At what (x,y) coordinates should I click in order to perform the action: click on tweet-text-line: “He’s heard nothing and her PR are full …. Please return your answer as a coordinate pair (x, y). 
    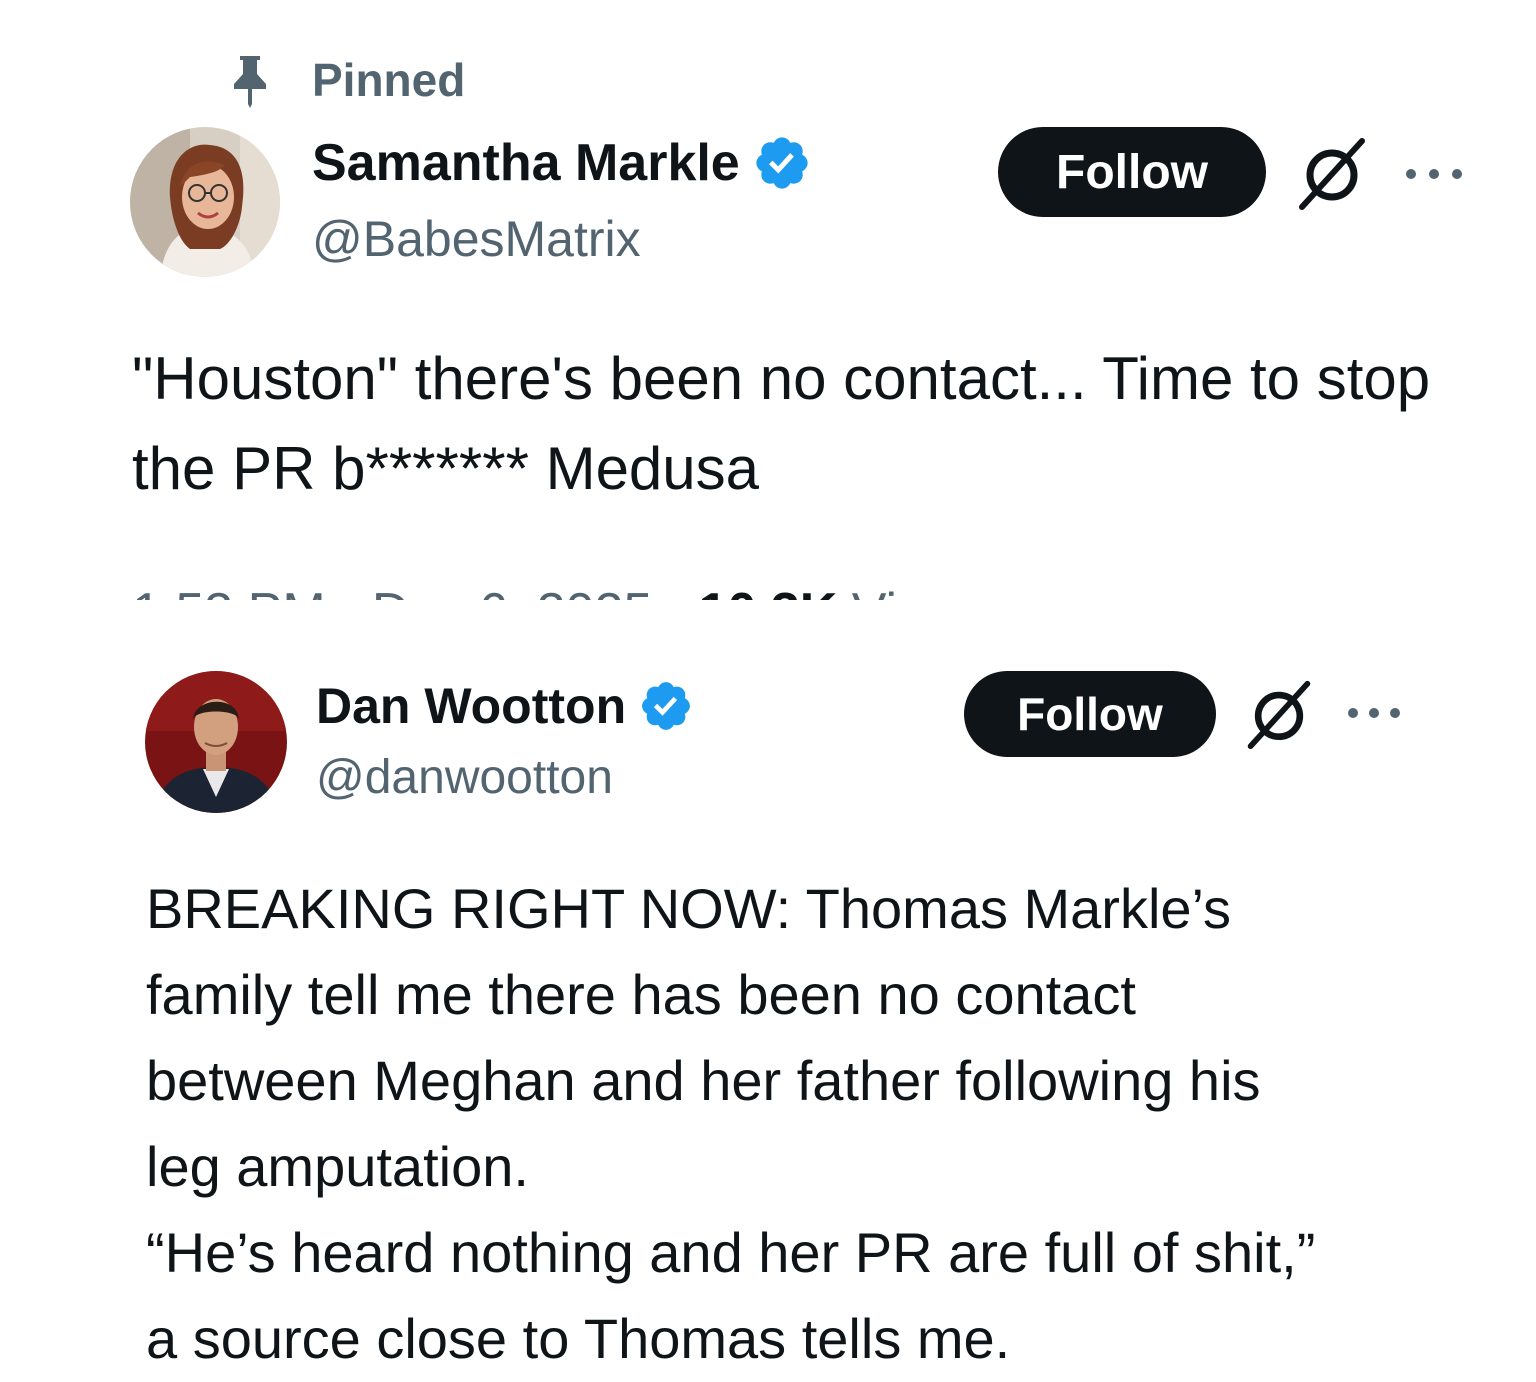
    Looking at the image, I should click on (731, 1252).